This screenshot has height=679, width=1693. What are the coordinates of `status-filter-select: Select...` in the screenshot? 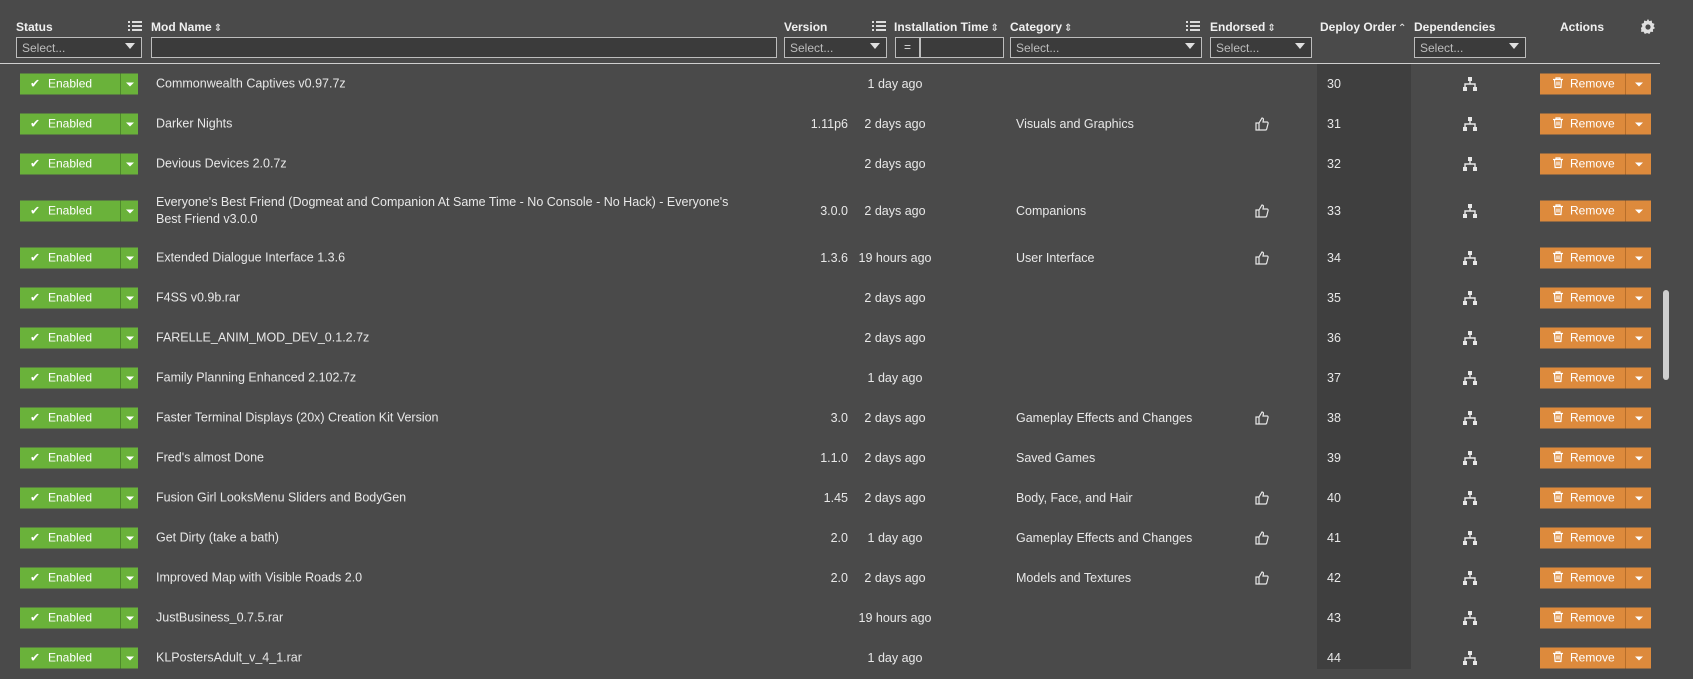 It's located at (79, 47).